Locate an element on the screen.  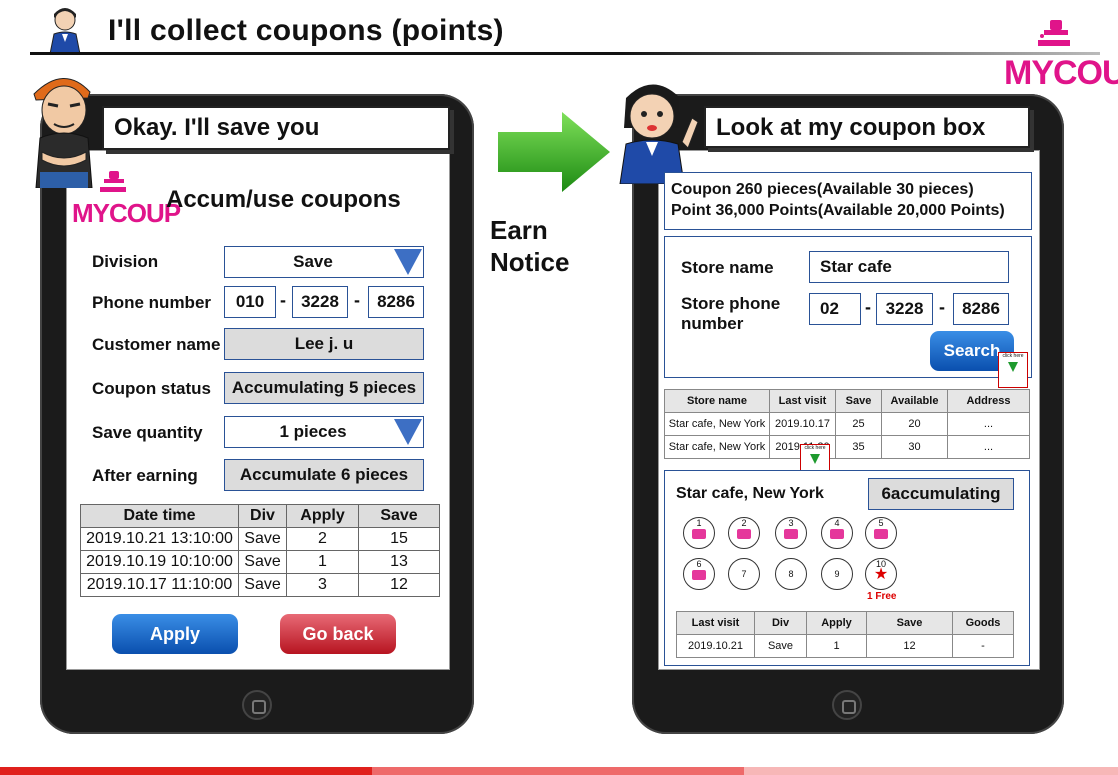
table-header-row: Date time Div Apply Save is located at coordinates (260, 516).